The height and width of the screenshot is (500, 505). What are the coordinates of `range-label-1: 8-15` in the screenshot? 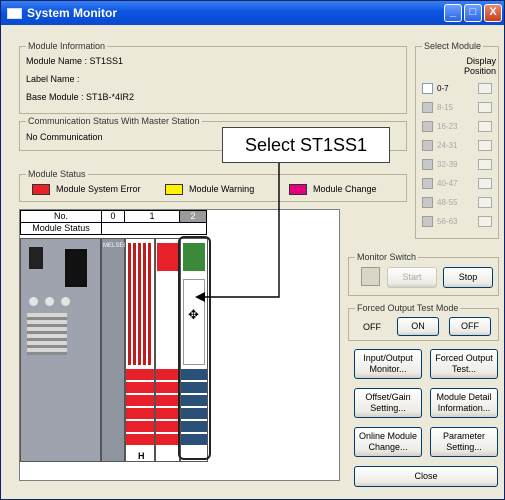 It's located at (445, 107).